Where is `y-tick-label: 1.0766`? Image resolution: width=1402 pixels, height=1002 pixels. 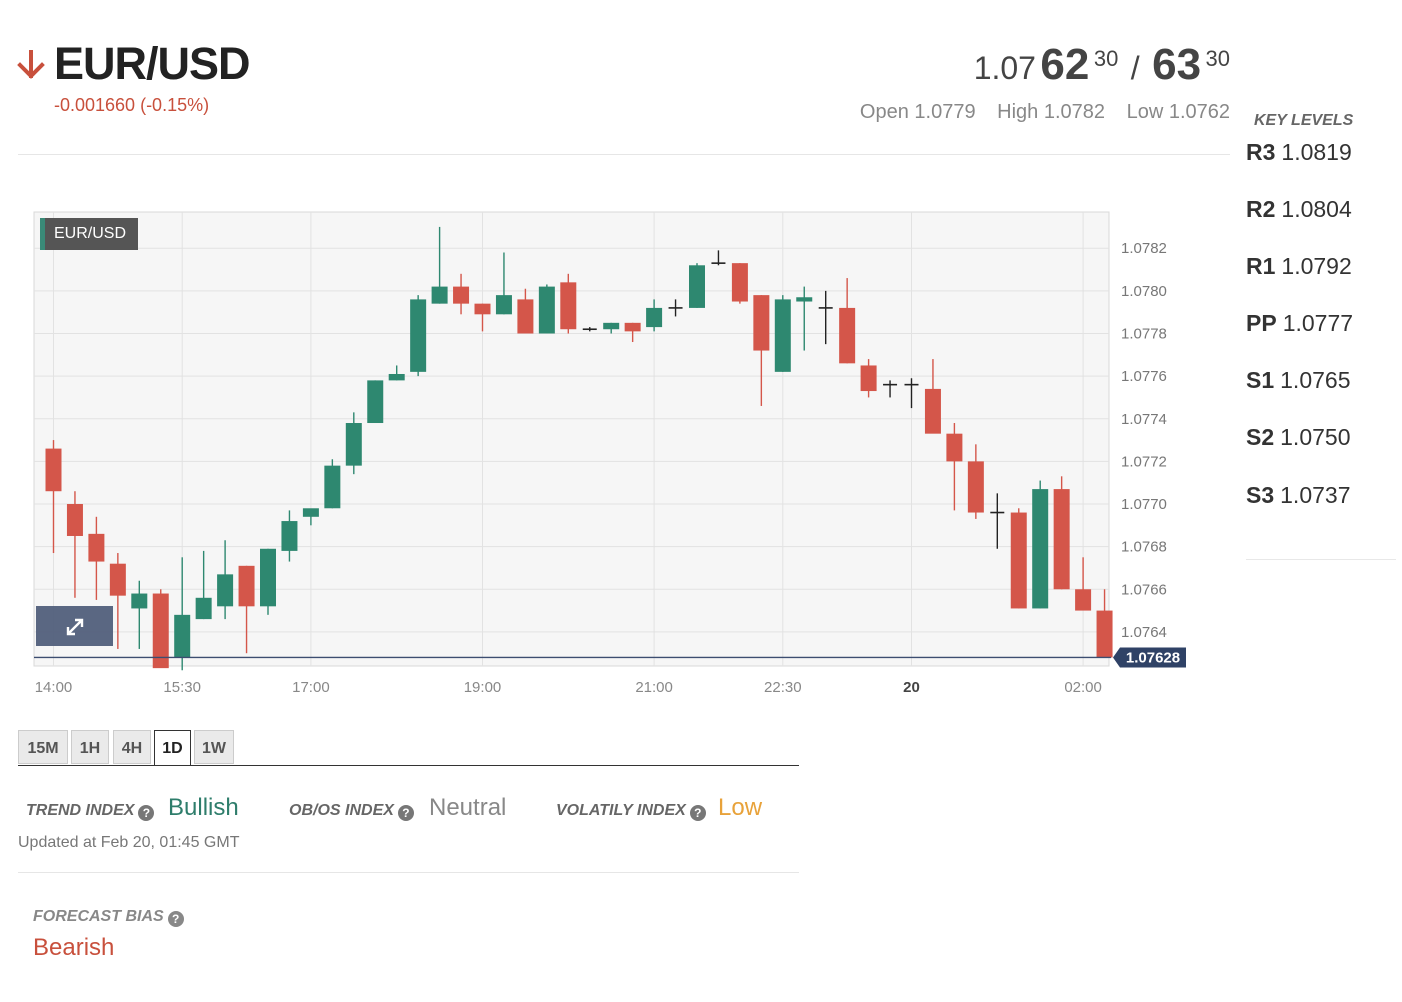 y-tick-label: 1.0766 is located at coordinates (1144, 589).